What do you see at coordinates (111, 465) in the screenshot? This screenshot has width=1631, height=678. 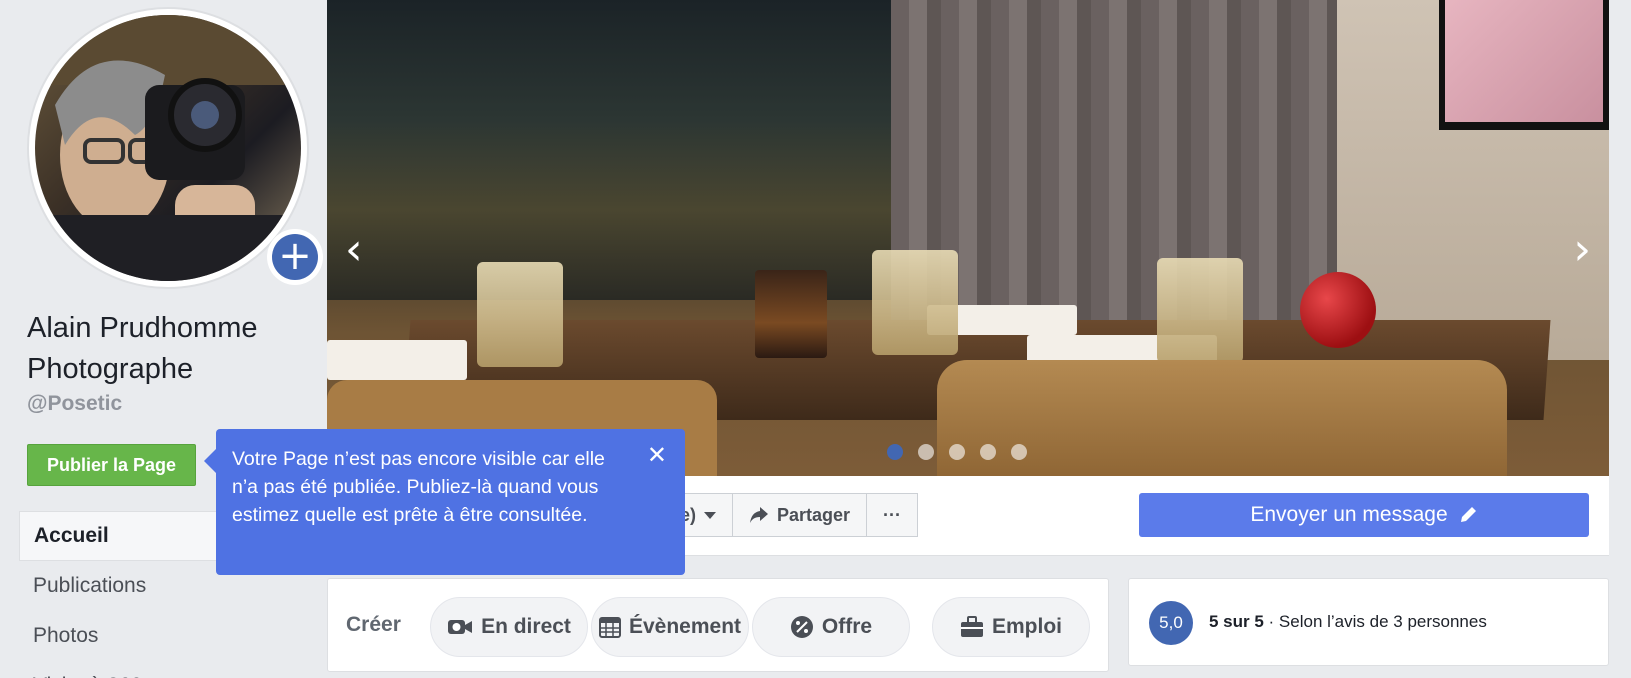 I see `publish-page-button: Publier la Page` at bounding box center [111, 465].